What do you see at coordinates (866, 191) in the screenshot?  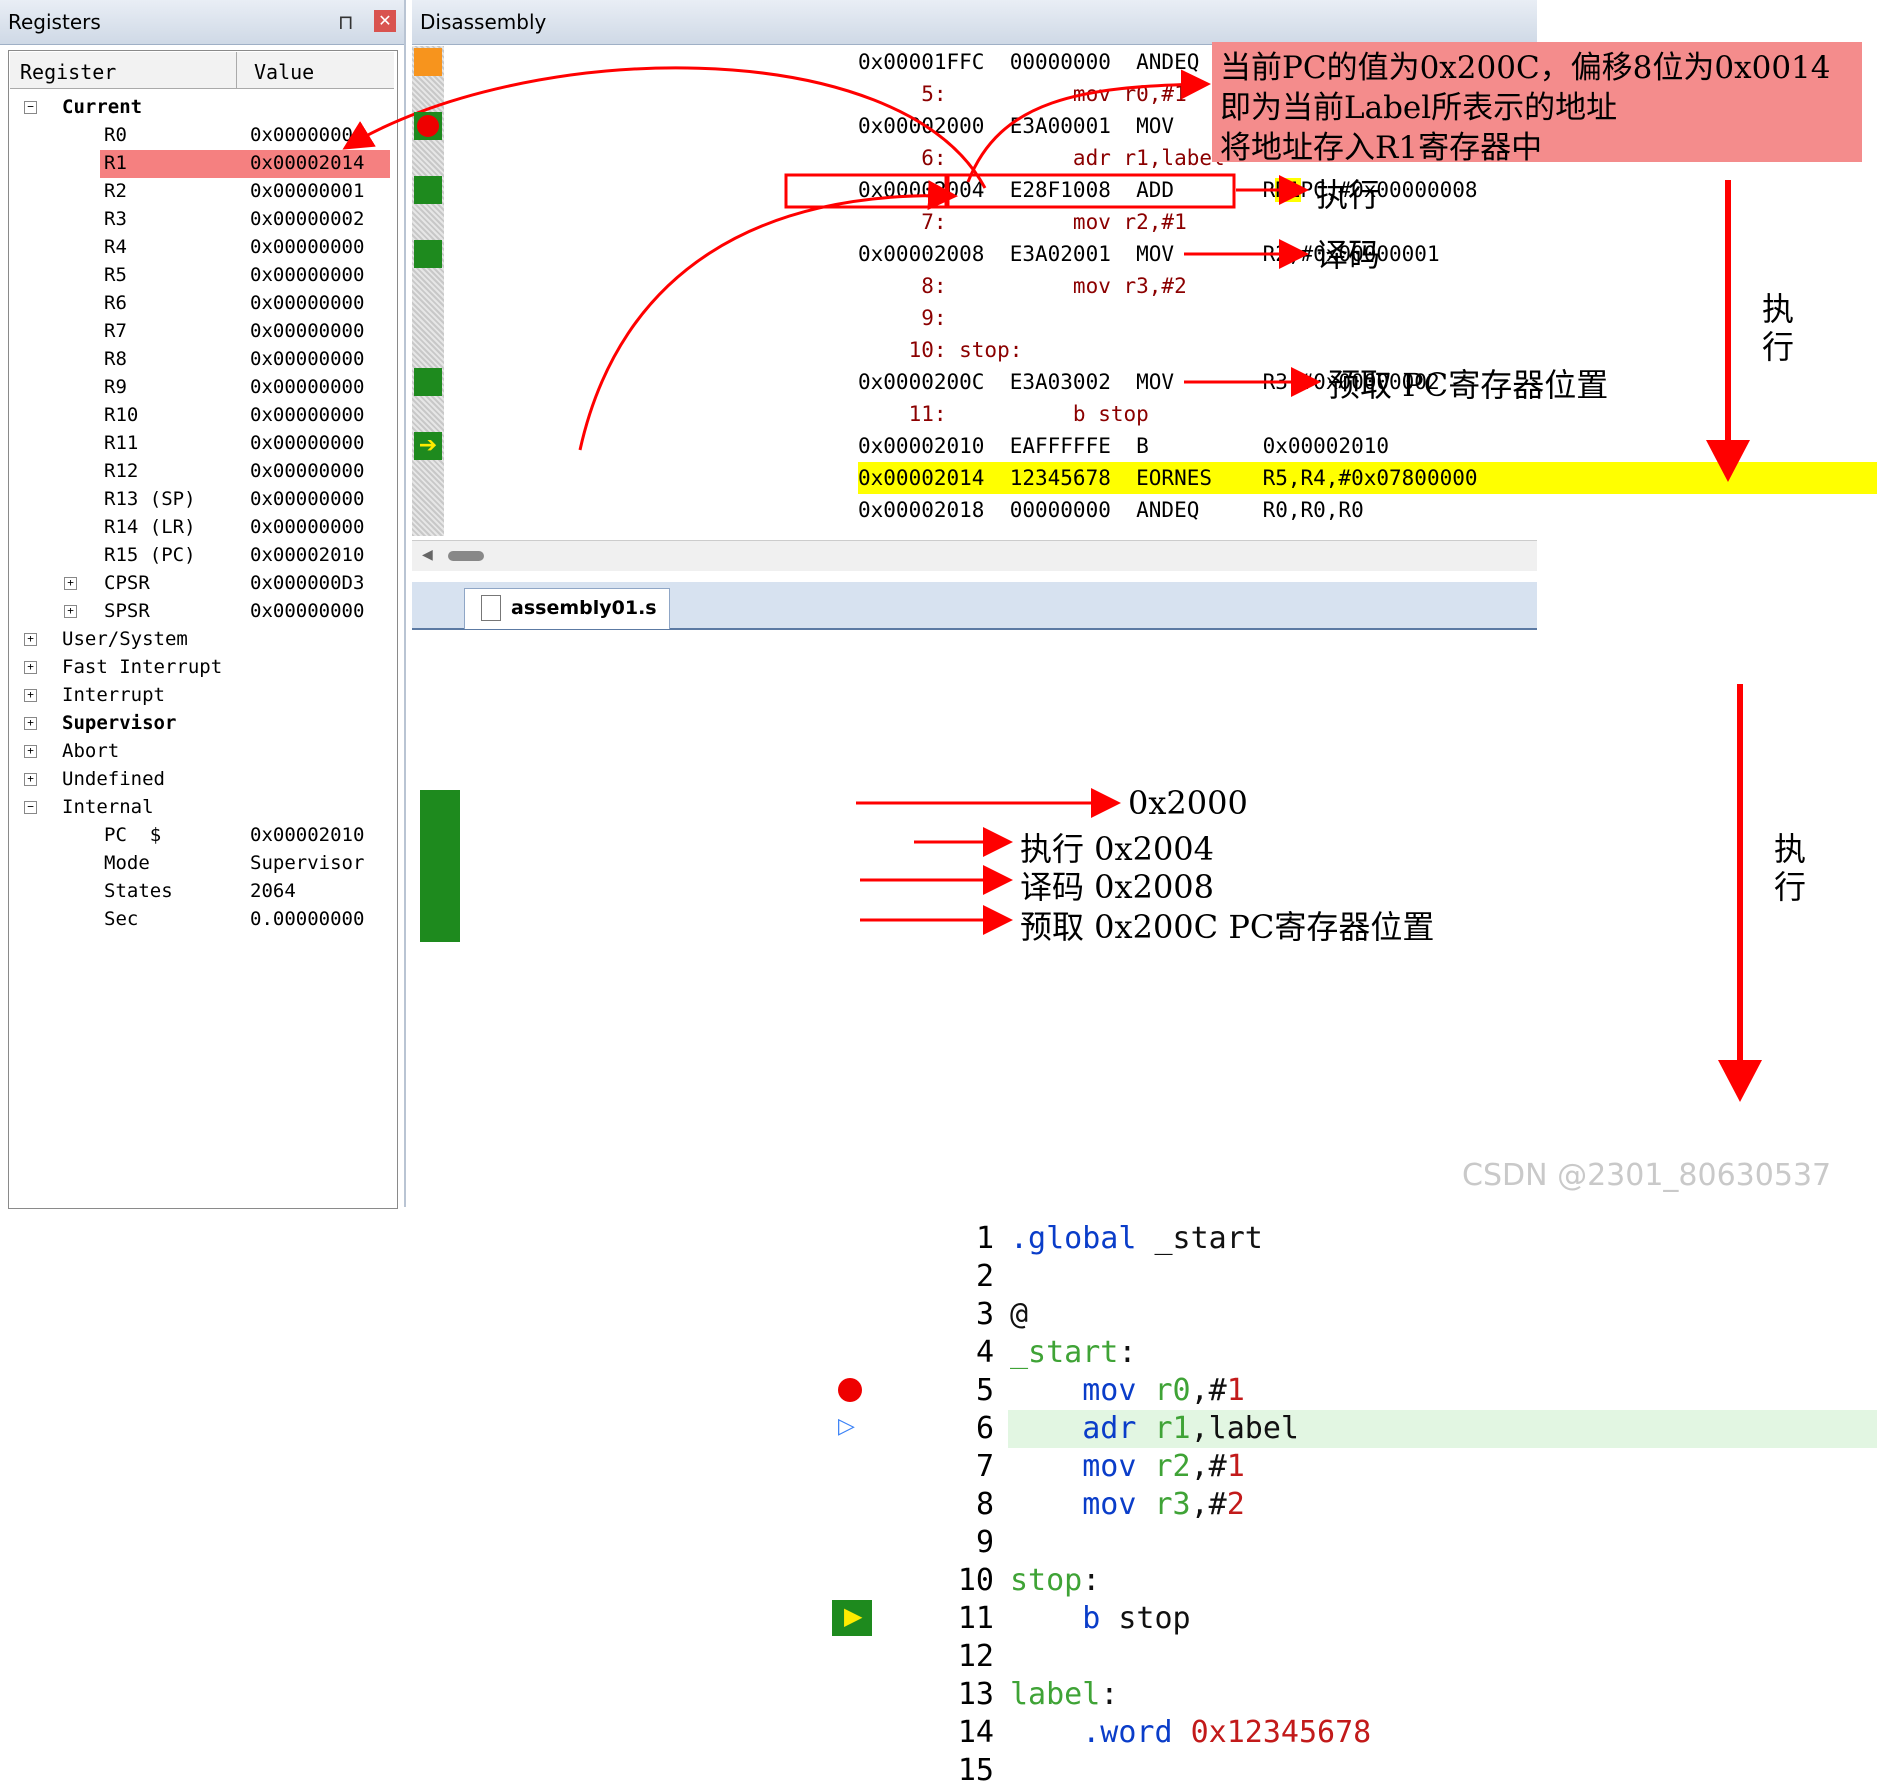 I see `add-box` at bounding box center [866, 191].